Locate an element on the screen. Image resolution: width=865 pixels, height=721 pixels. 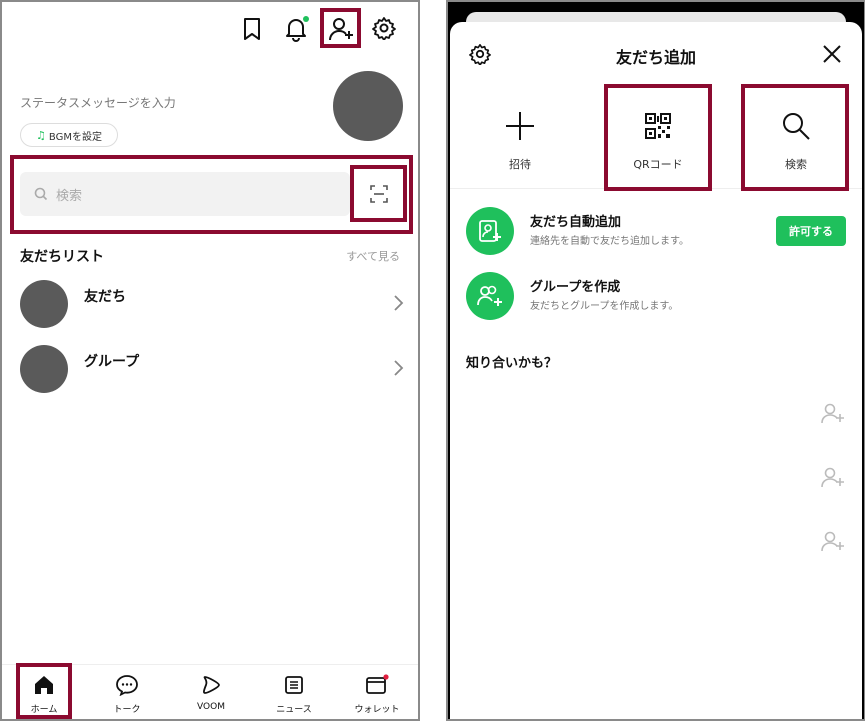
tab-voom-label: VOOM is located at coordinates (211, 707).